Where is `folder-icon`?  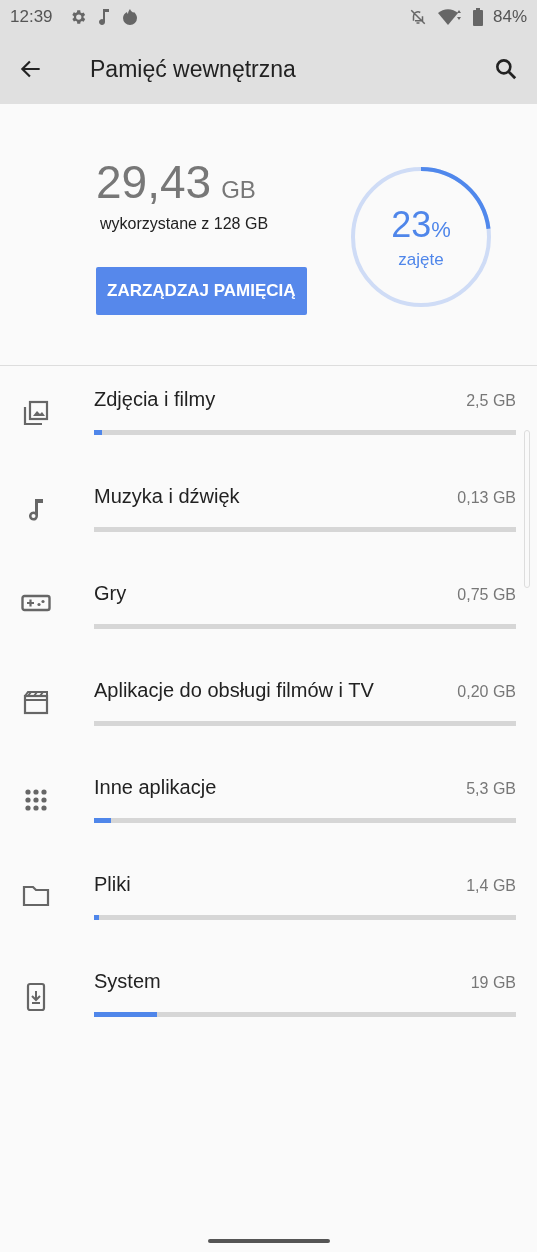
folder-icon is located at coordinates (36, 896).